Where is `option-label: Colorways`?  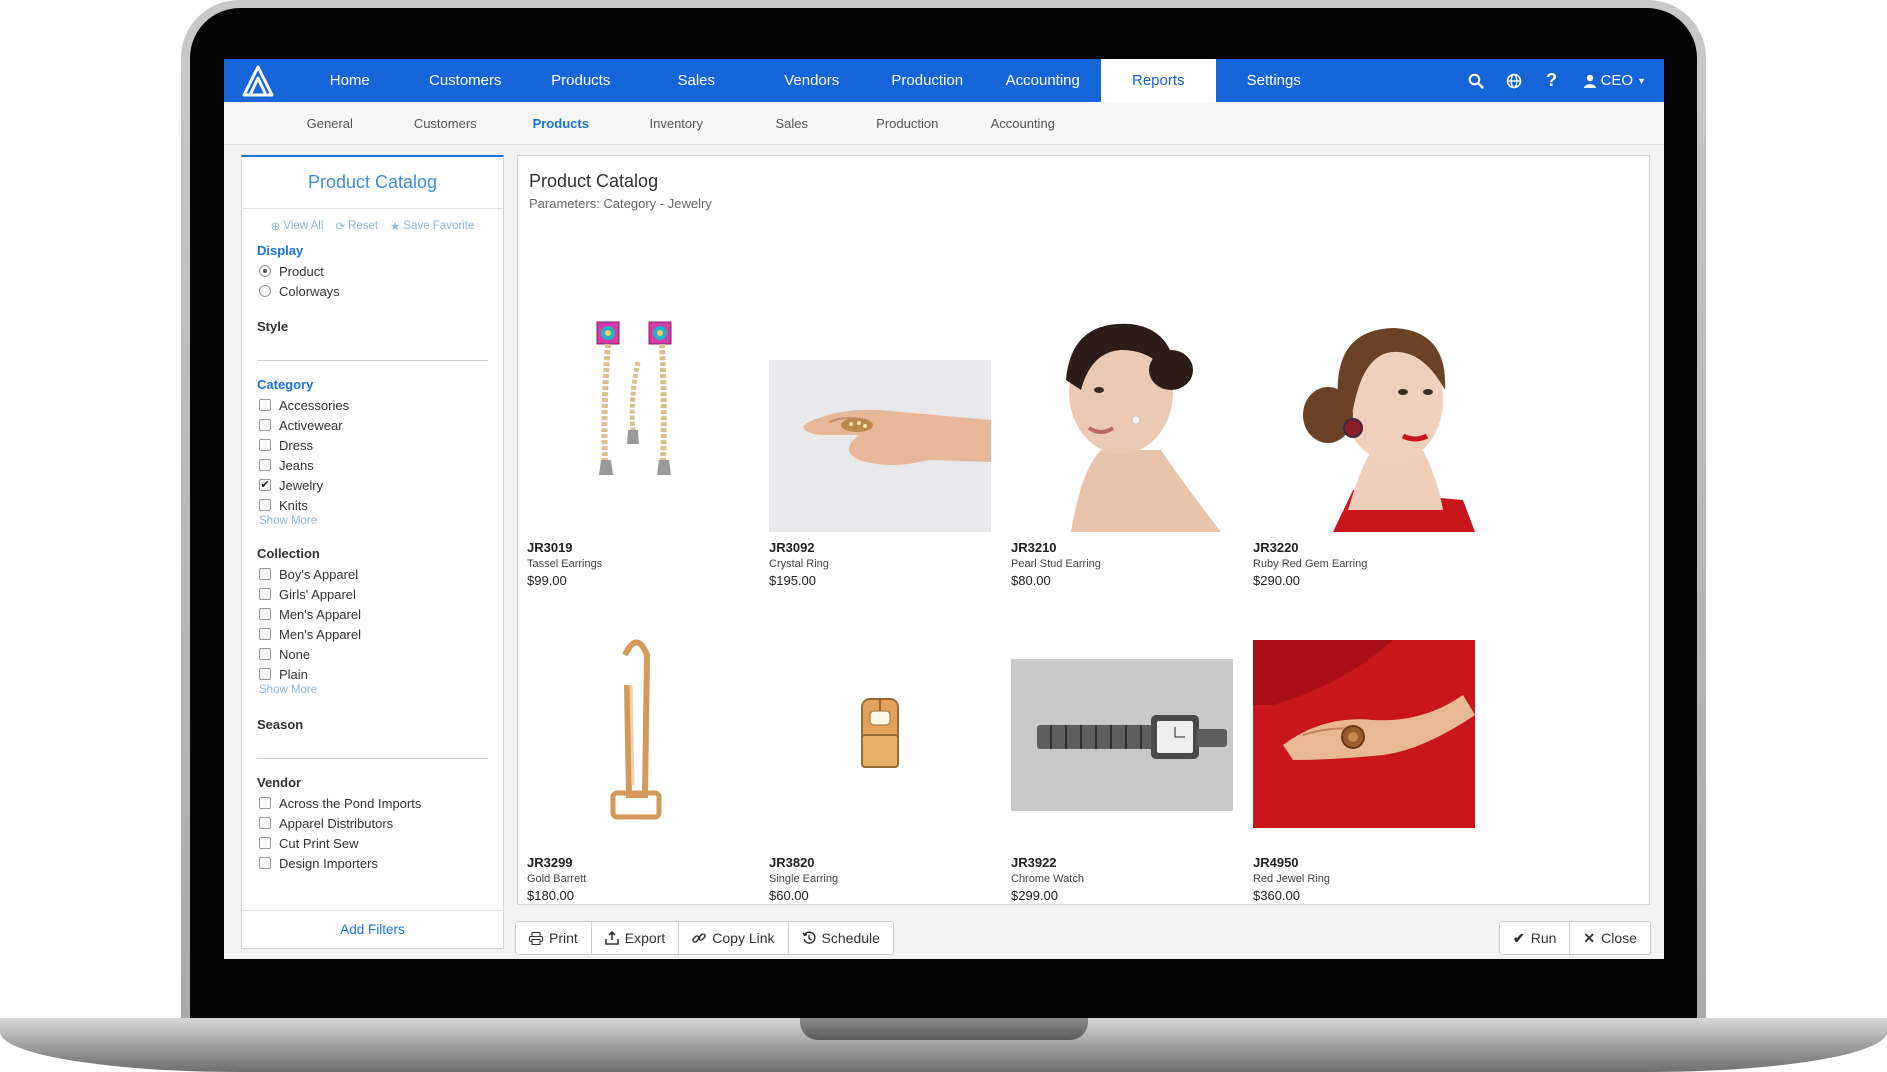
option-label: Colorways is located at coordinates (309, 291).